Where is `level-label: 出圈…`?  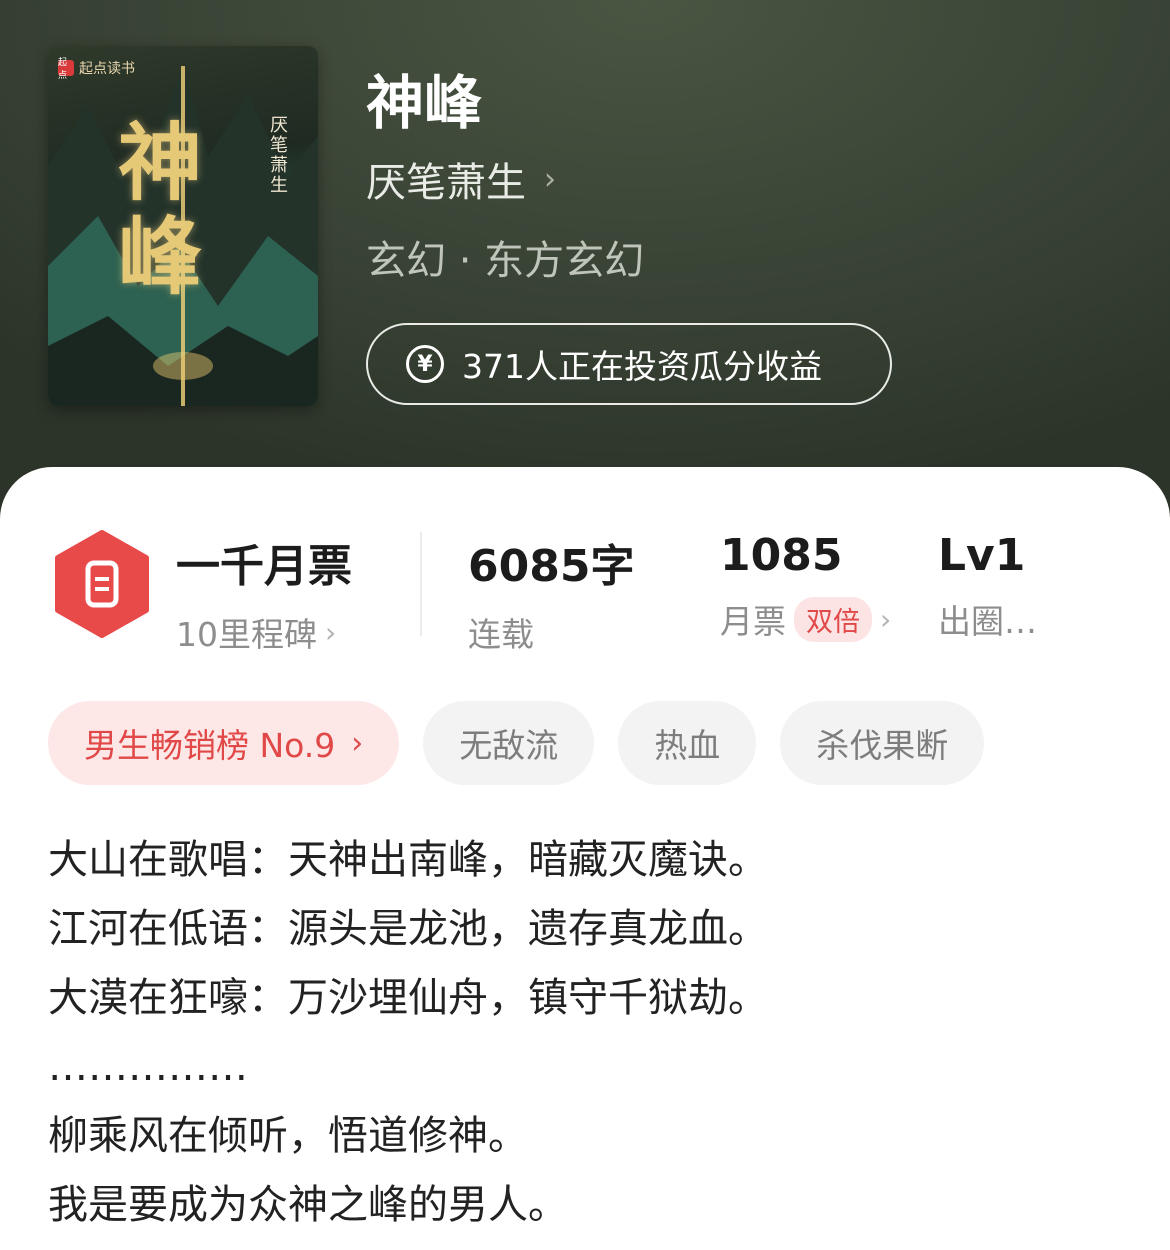
level-label: 出圈… is located at coordinates (987, 621).